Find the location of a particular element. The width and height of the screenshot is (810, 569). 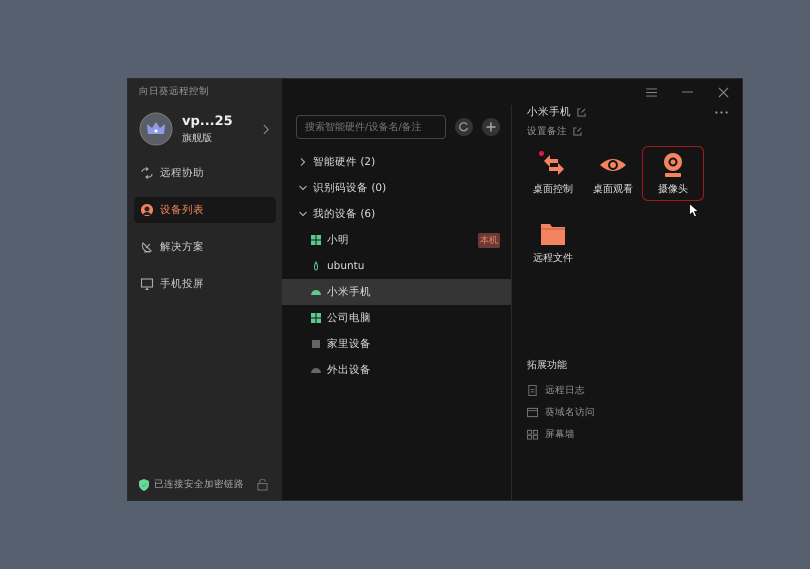

function-button: 桌面观看 is located at coordinates (613, 173).